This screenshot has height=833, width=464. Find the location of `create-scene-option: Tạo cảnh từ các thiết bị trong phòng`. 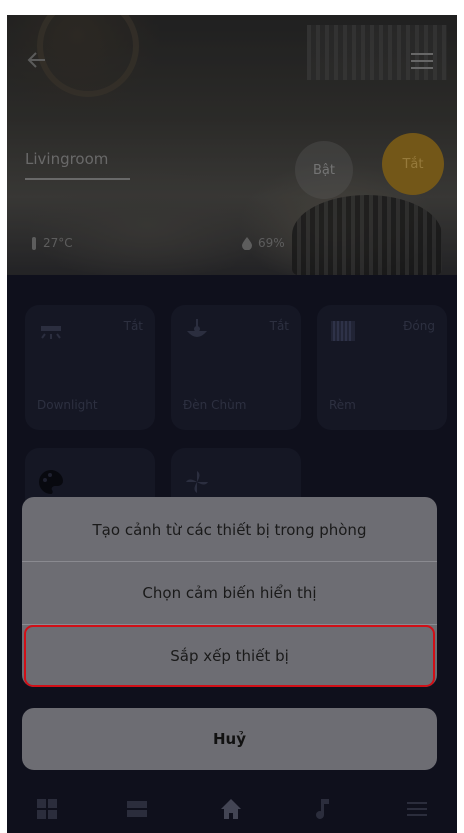

create-scene-option: Tạo cảnh từ các thiết bị trong phòng is located at coordinates (229, 530).